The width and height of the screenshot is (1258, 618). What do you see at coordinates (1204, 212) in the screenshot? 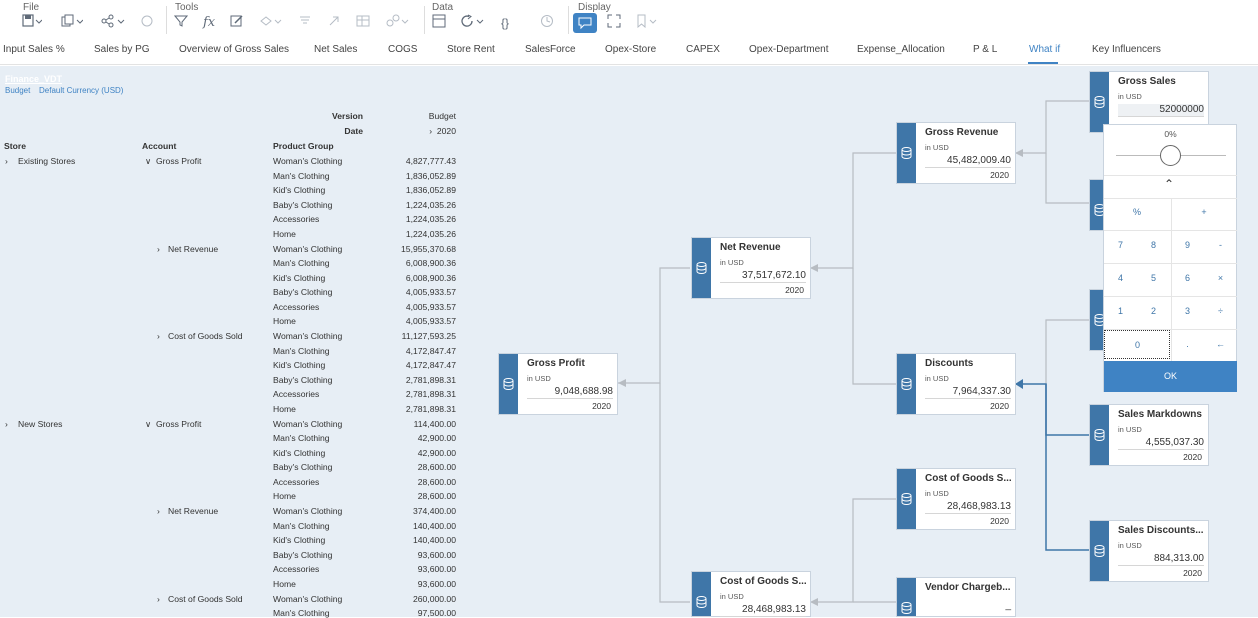
I see `key-plus: +` at bounding box center [1204, 212].